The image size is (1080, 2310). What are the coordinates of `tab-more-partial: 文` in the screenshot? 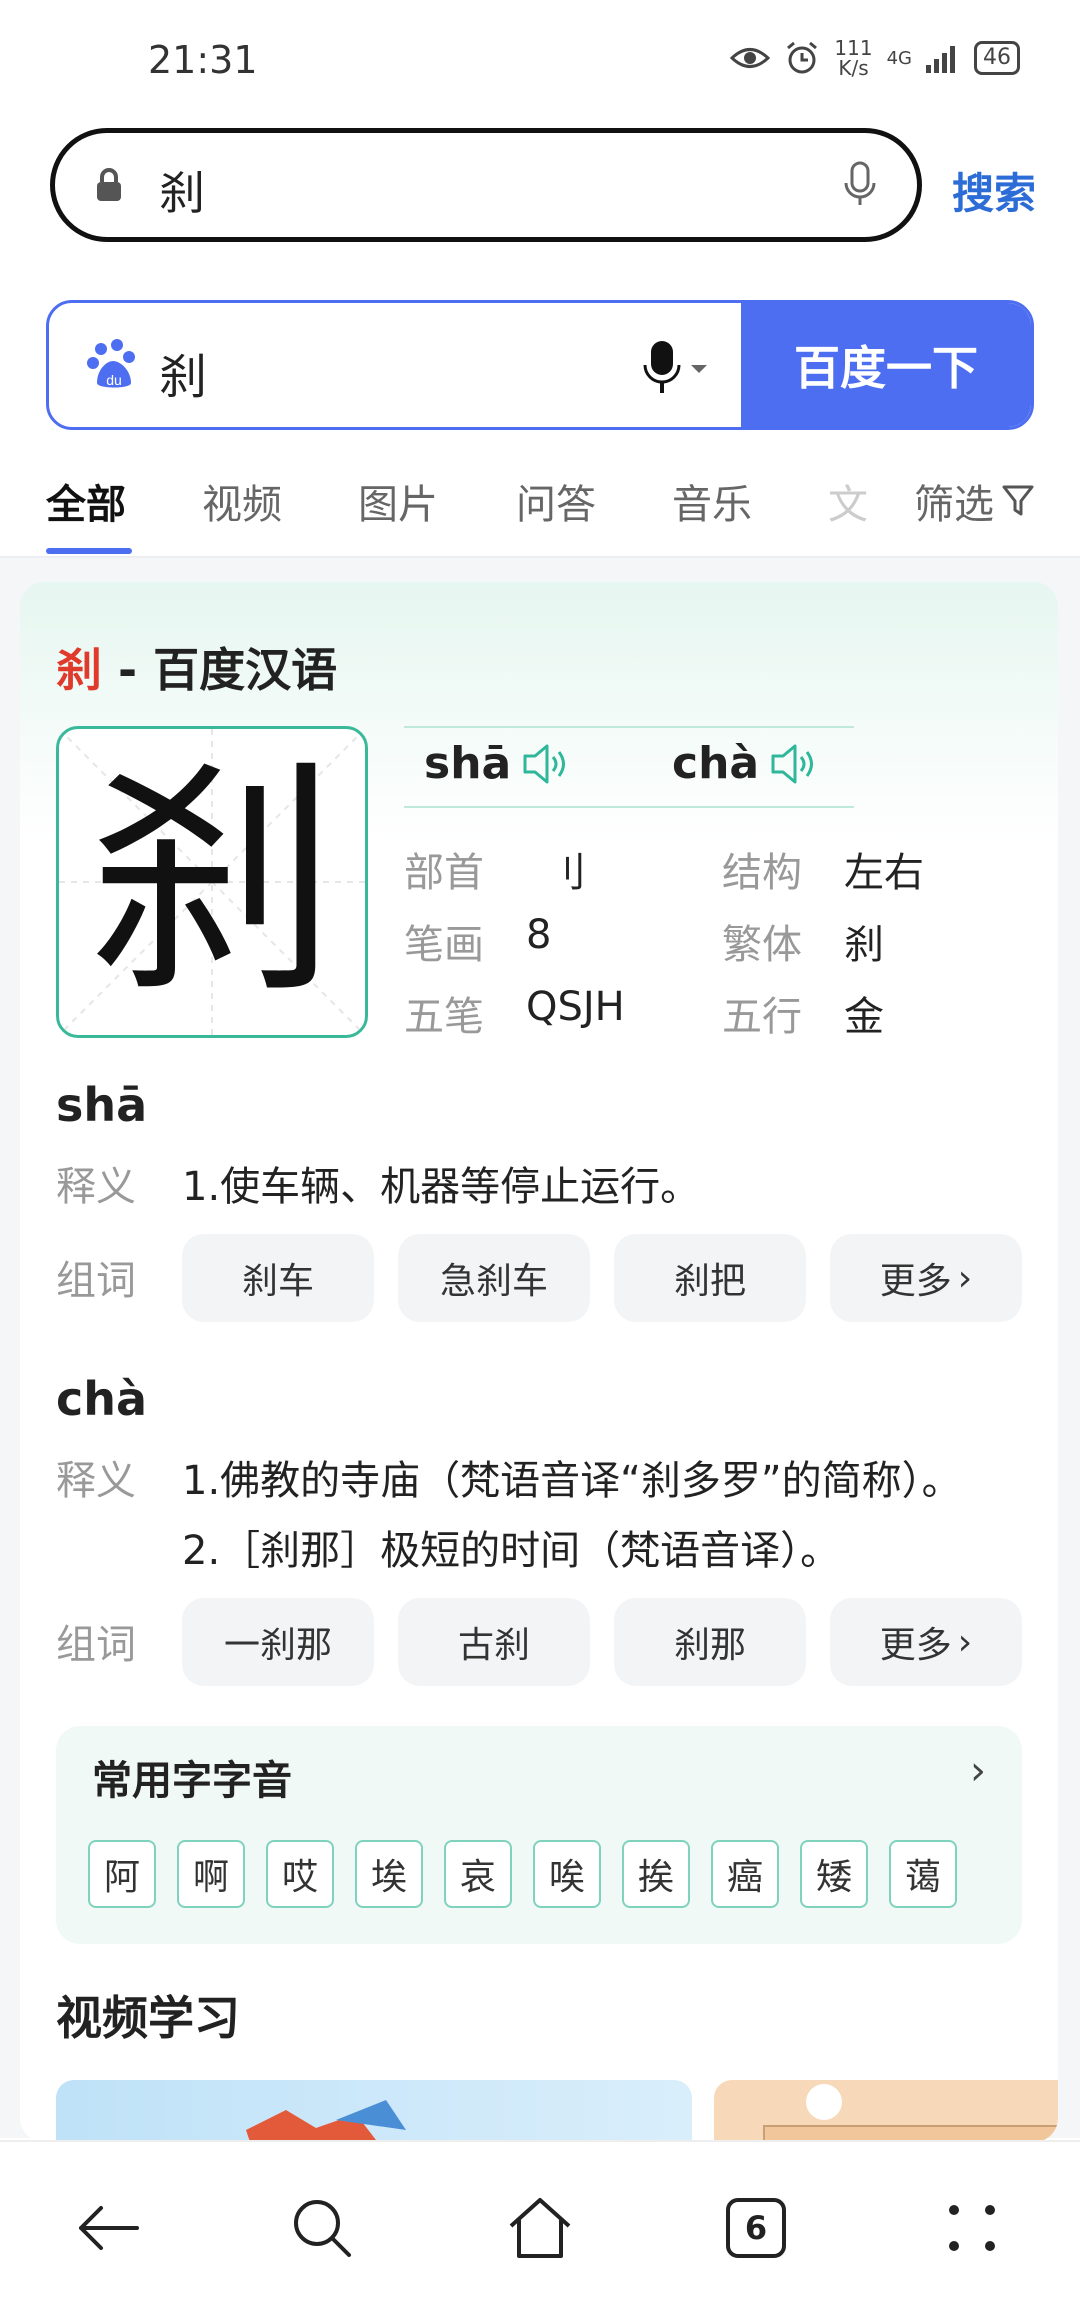 It's located at (848, 501).